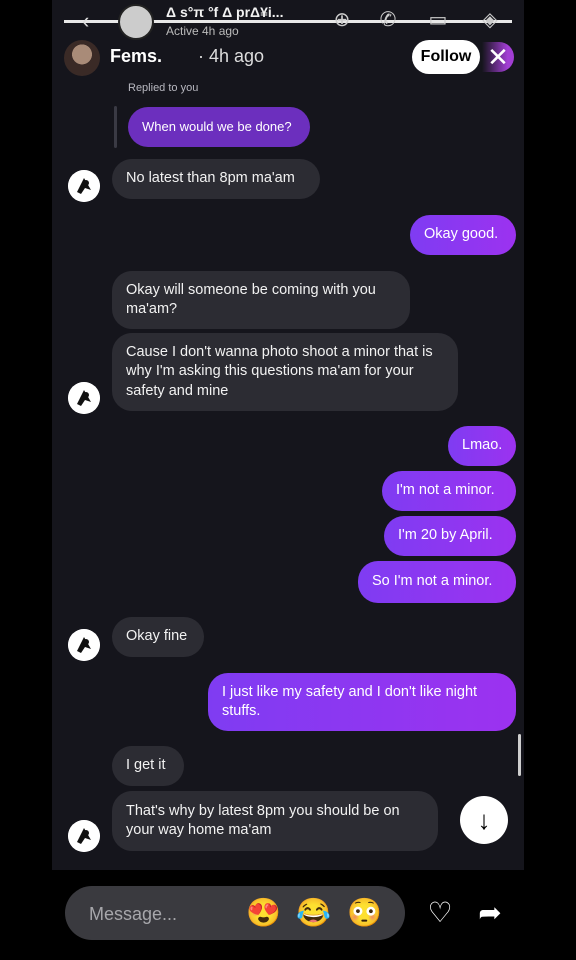 The width and height of the screenshot is (576, 960). I want to click on arrow-down-icon: ↓, so click(484, 820).